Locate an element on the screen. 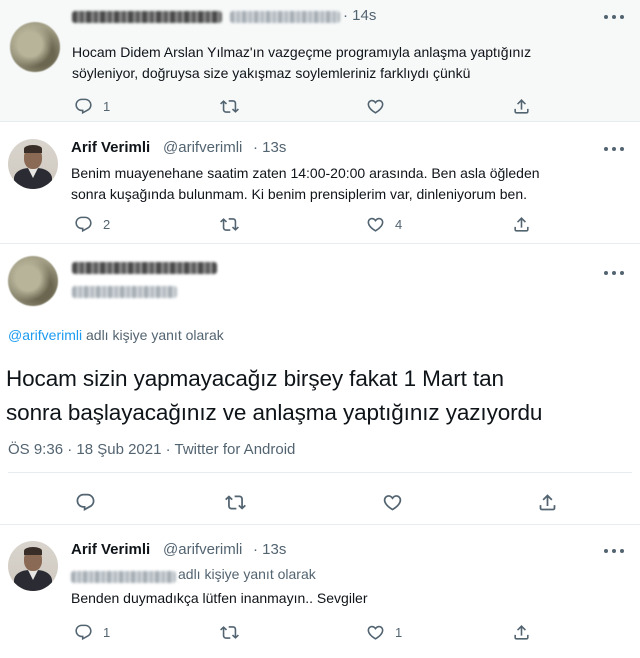 The width and height of the screenshot is (640, 658). reply-button: 2 is located at coordinates (92, 224).